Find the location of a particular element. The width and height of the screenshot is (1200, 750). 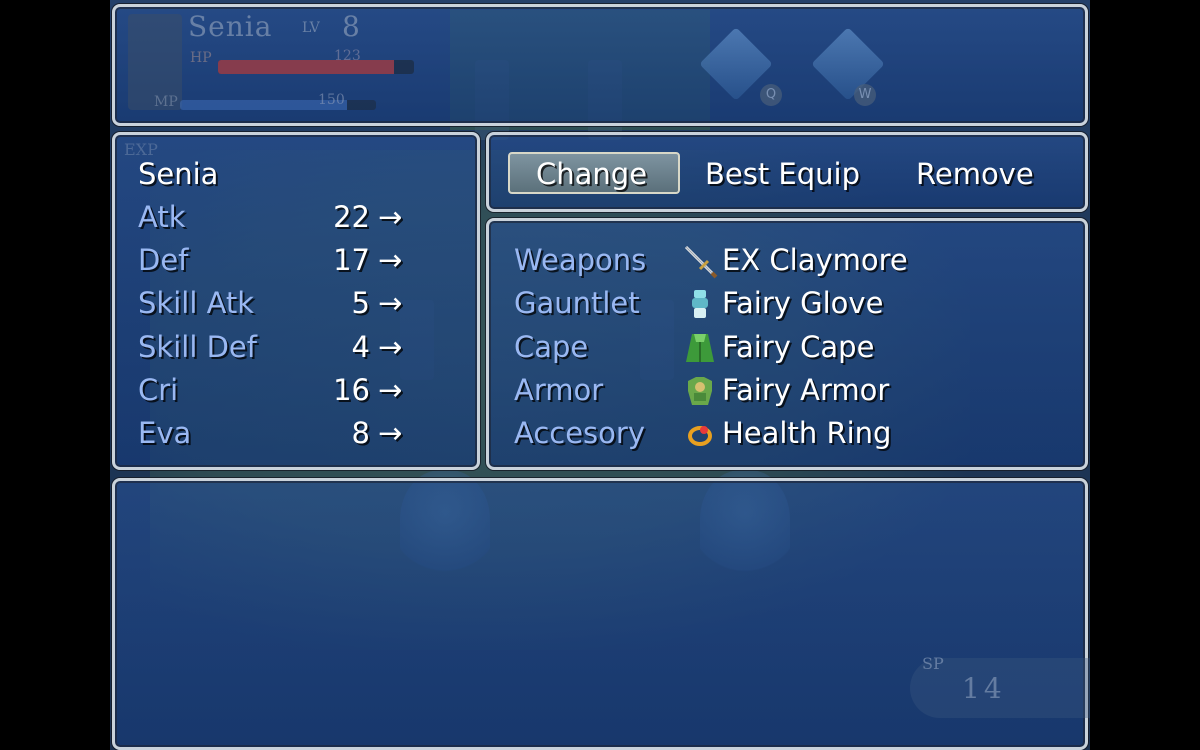

remove-command: Remove is located at coordinates (975, 174).